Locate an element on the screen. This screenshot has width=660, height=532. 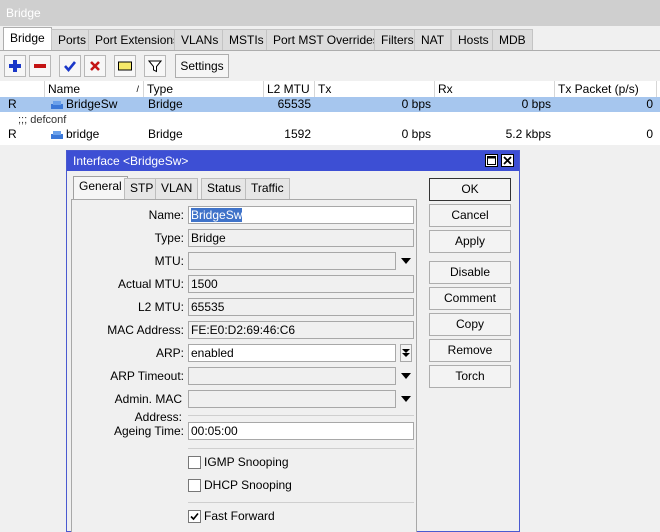
tab-vlan: VLAN is located at coordinates (177, 188).